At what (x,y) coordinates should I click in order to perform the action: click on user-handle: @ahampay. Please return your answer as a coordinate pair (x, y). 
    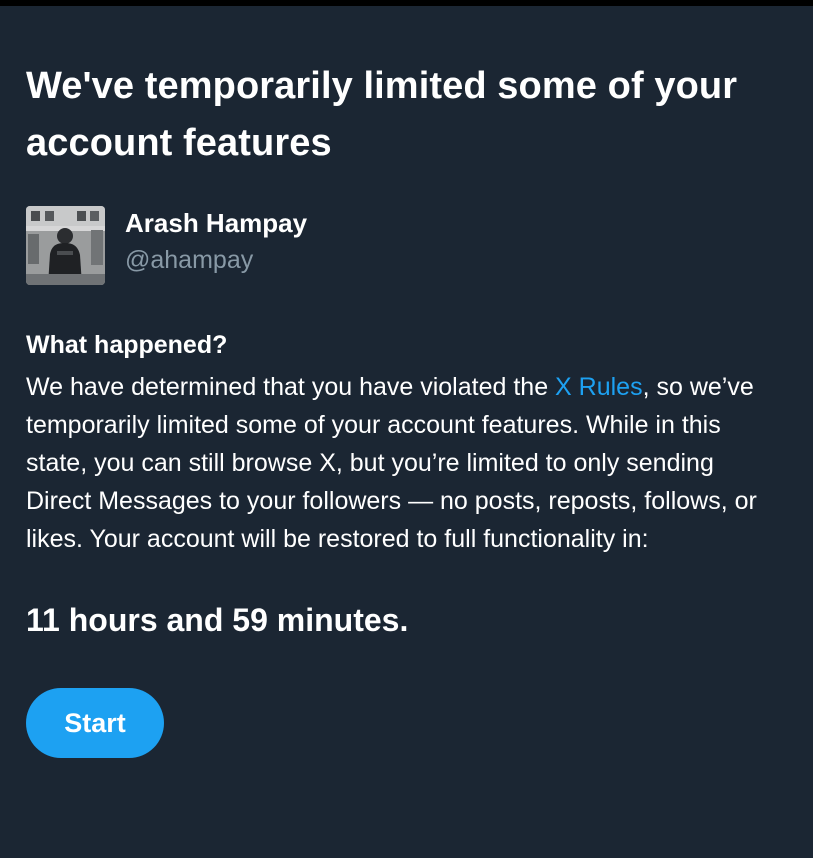
    Looking at the image, I should click on (189, 260).